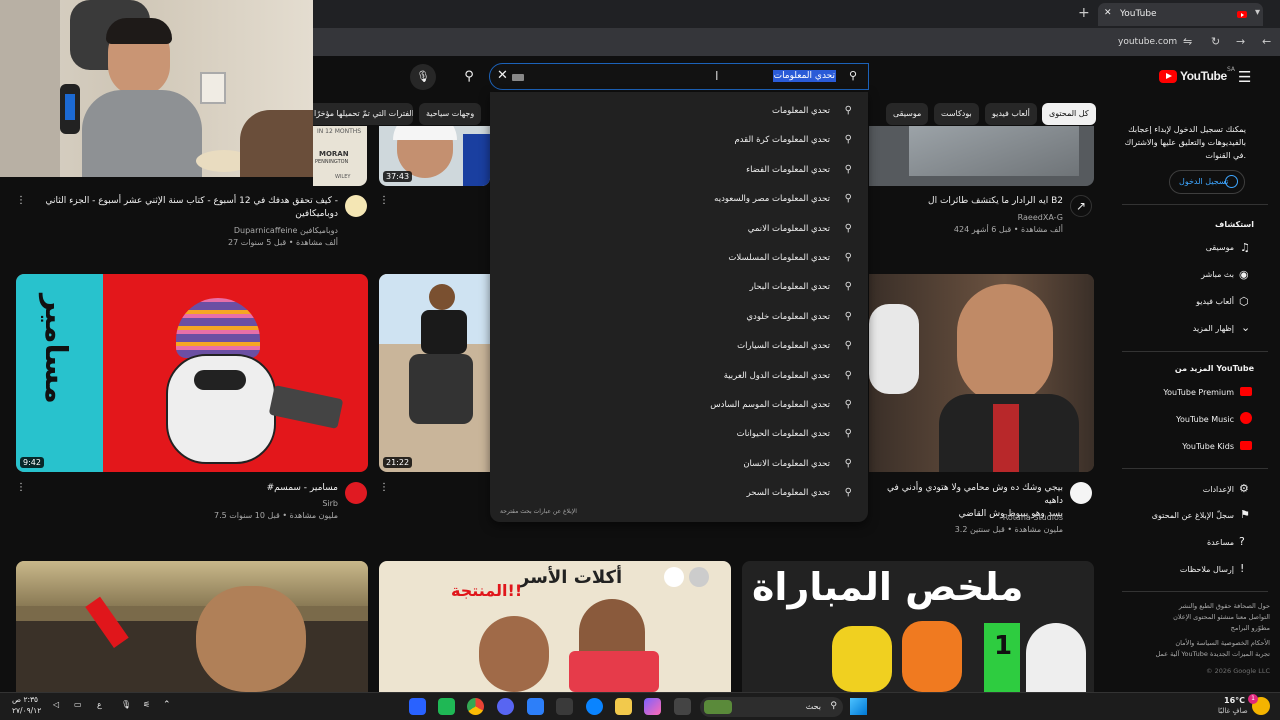  Describe the element at coordinates (652, 706) in the screenshot. I see `copilot-icon` at that location.